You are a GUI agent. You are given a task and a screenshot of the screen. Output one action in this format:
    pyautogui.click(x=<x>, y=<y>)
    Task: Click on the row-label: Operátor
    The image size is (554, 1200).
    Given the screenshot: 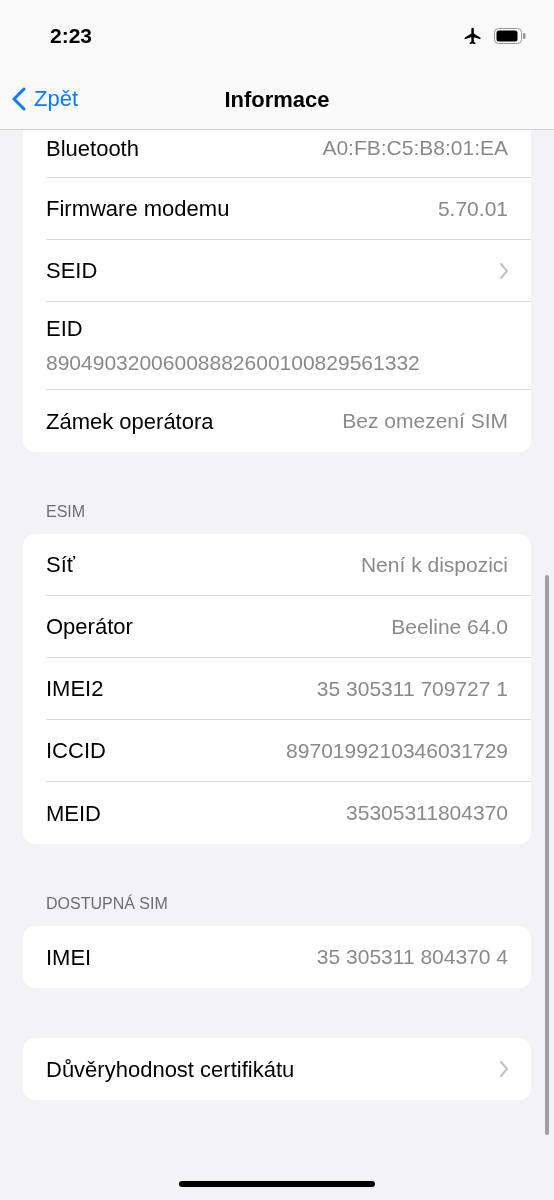 What is the action you would take?
    pyautogui.click(x=89, y=627)
    